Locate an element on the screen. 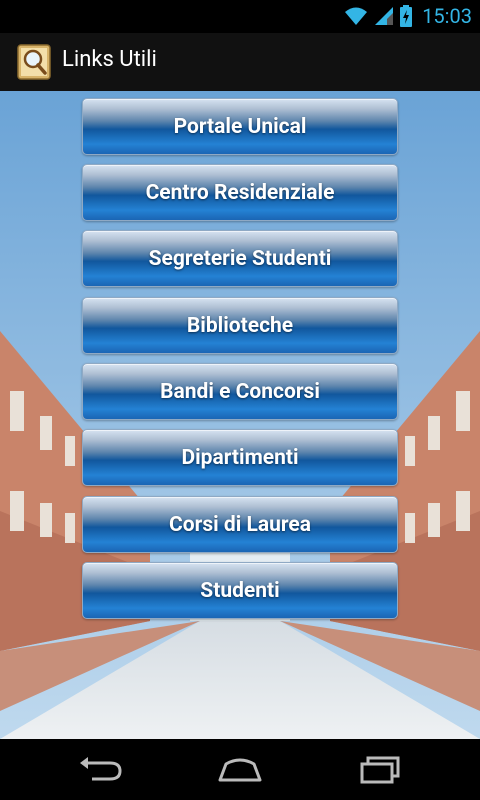 The width and height of the screenshot is (480, 800). link-button-corsi-di-laurea: Corsi di Laurea is located at coordinates (240, 524).